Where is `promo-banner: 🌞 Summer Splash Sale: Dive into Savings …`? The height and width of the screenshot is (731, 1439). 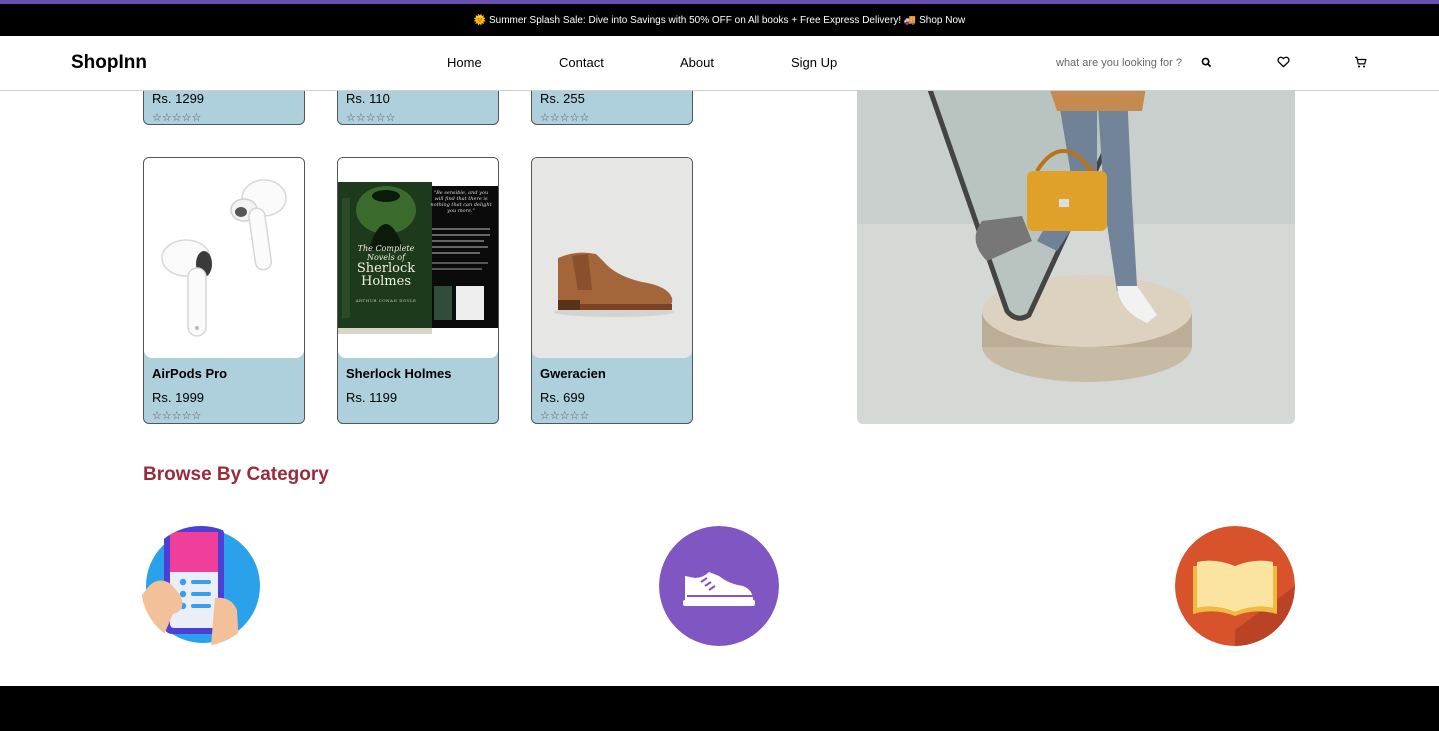
promo-banner: 🌞 Summer Splash Sale: Dive into Savings … is located at coordinates (719, 20).